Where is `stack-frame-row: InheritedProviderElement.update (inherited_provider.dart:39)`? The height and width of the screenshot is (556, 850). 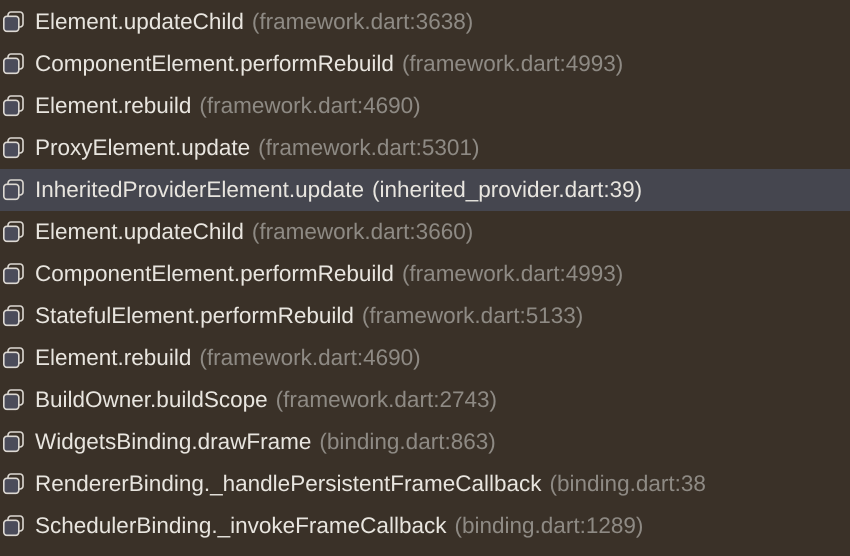 stack-frame-row: InheritedProviderElement.update (inherited_provider.dart:39) is located at coordinates (425, 190).